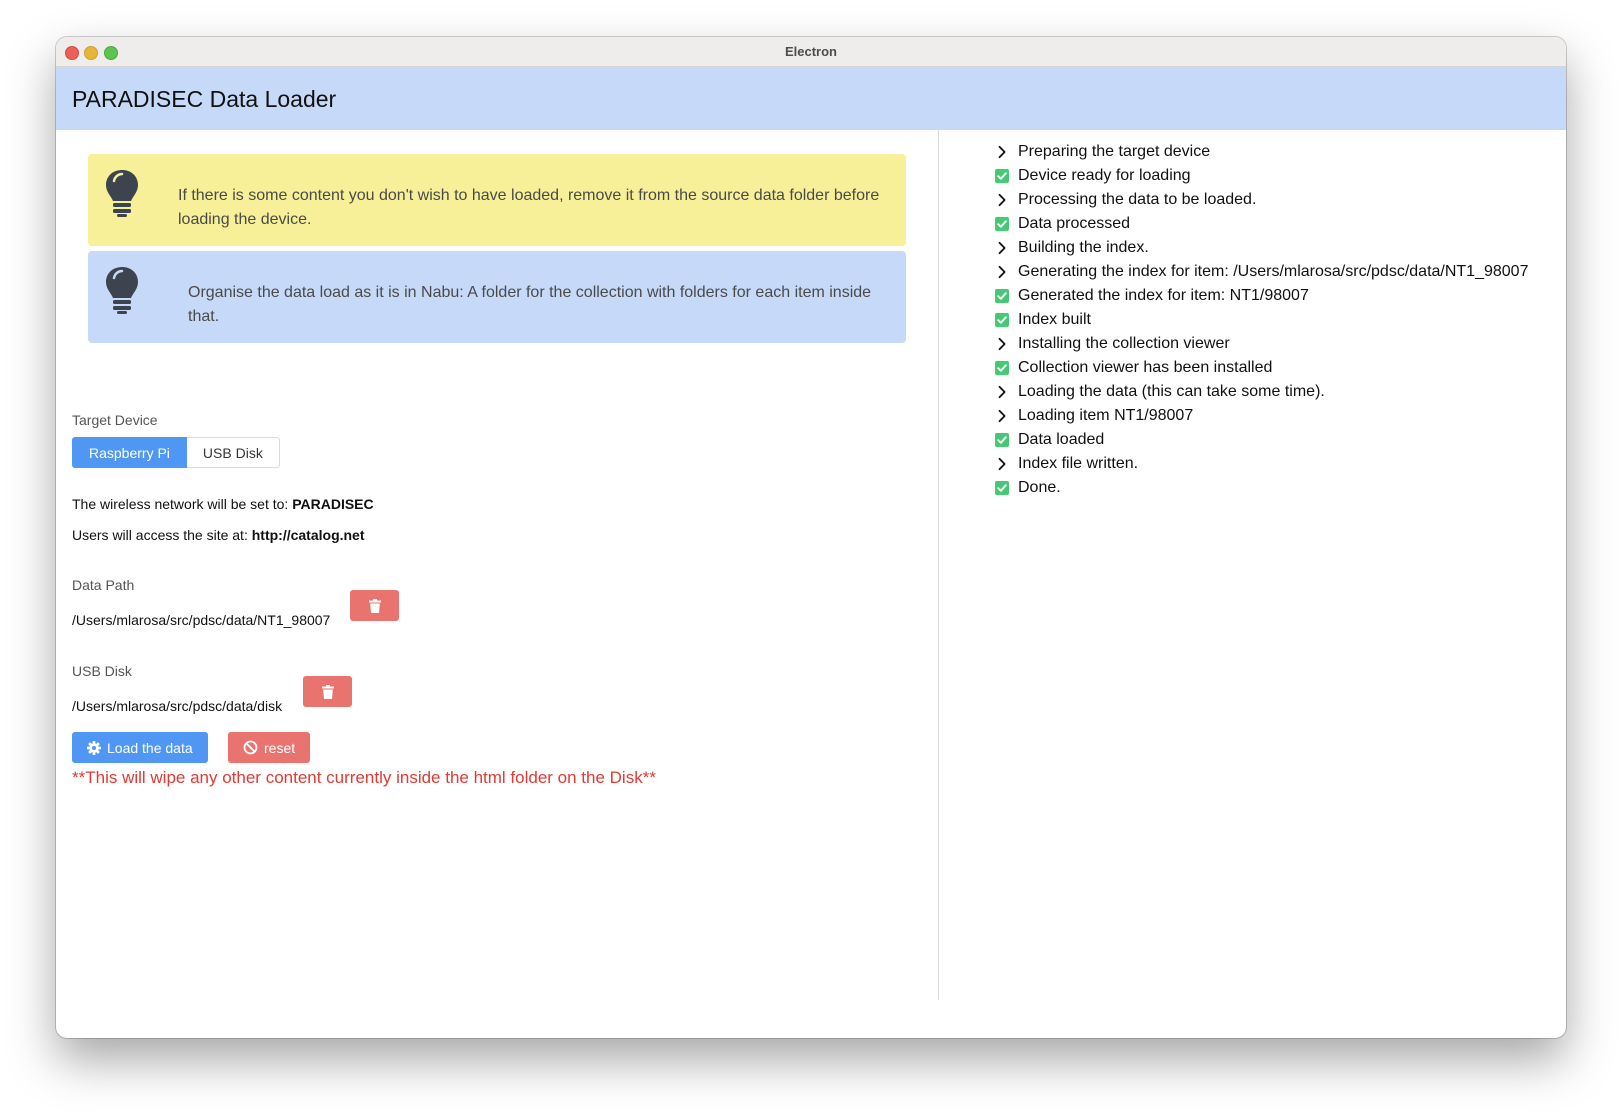 This screenshot has width=1620, height=1112. I want to click on log-entry-text: Preparing the target device, so click(1114, 151).